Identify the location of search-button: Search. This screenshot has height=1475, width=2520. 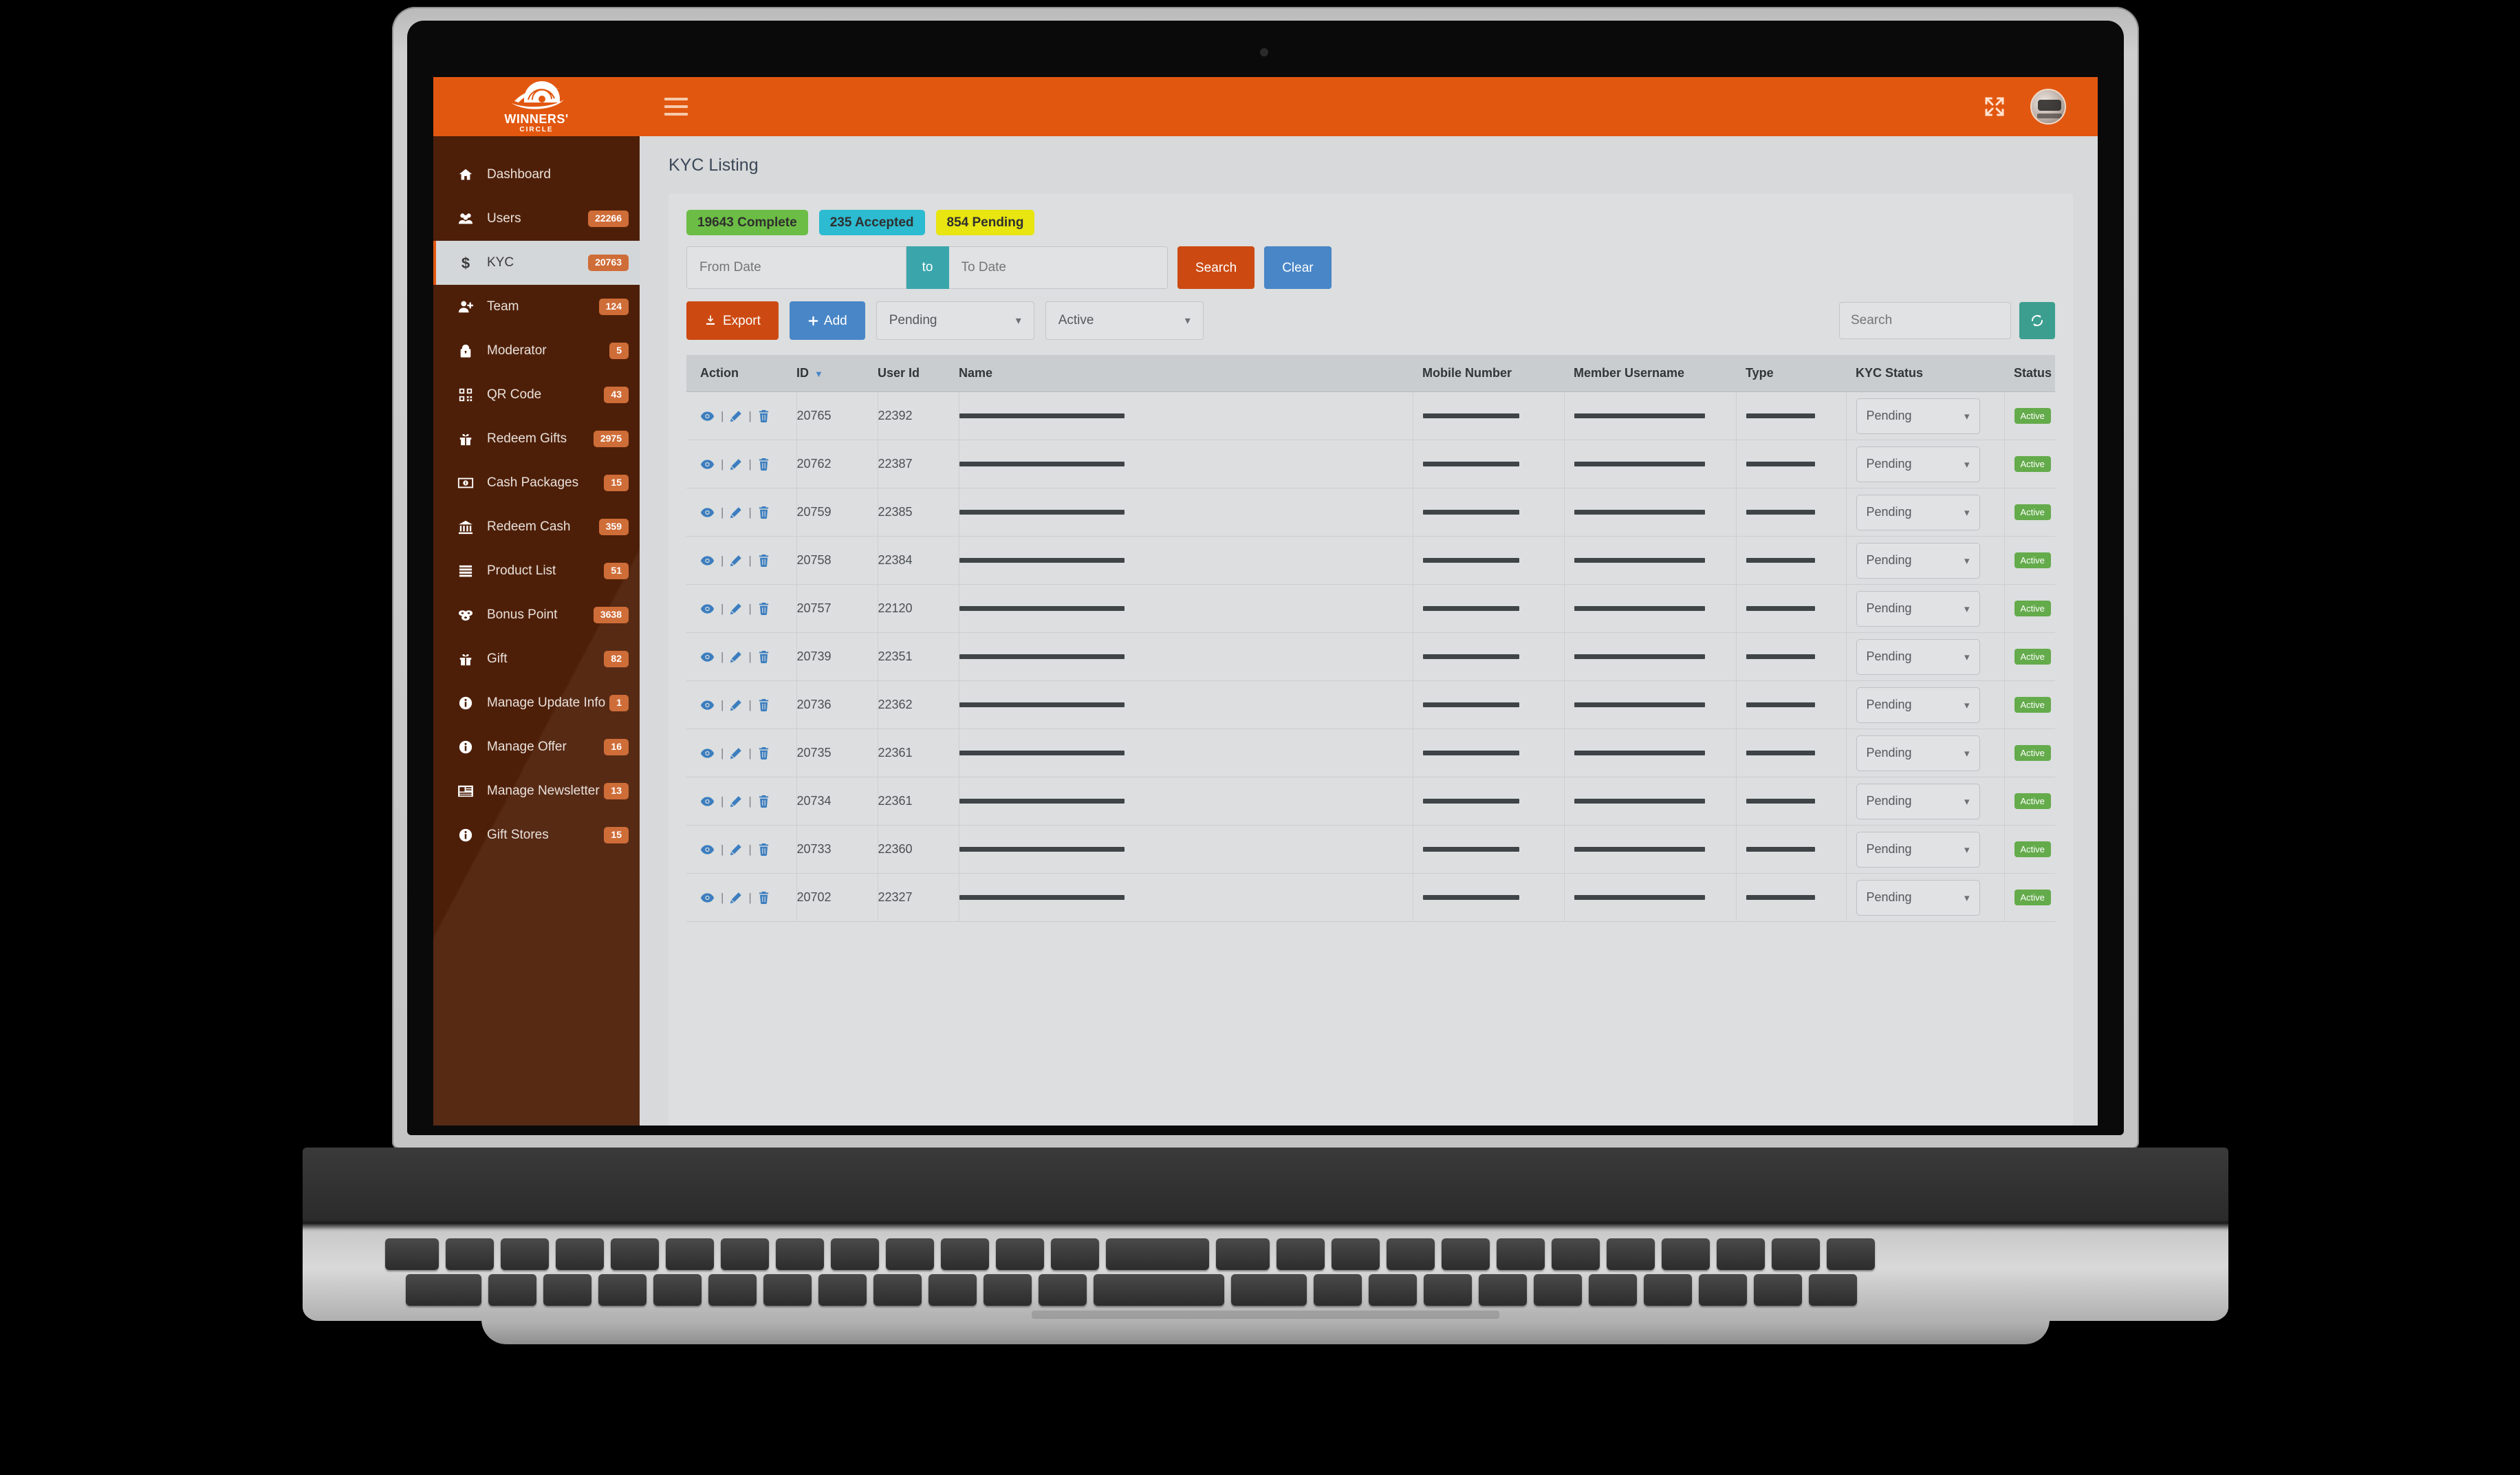
(1216, 267).